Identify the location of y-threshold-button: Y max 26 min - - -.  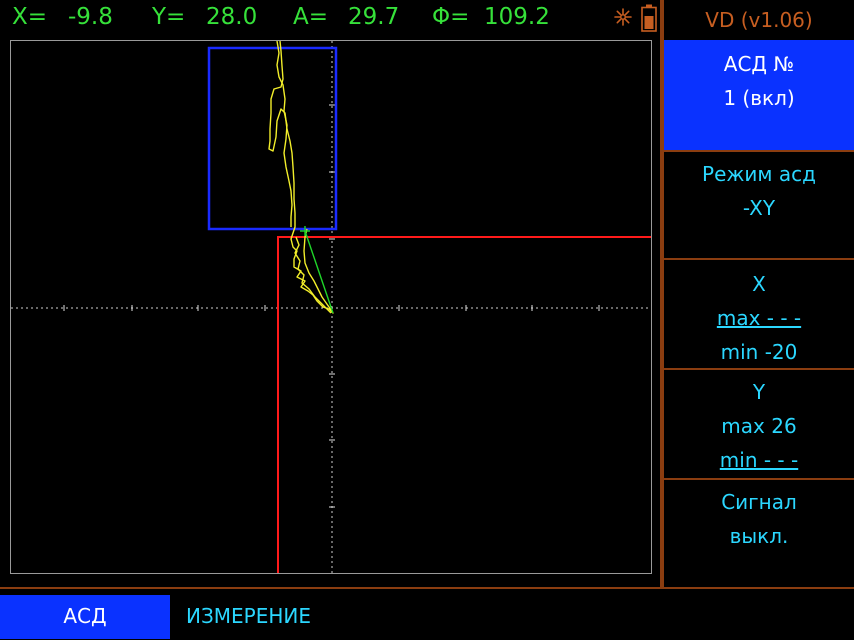
(759, 423).